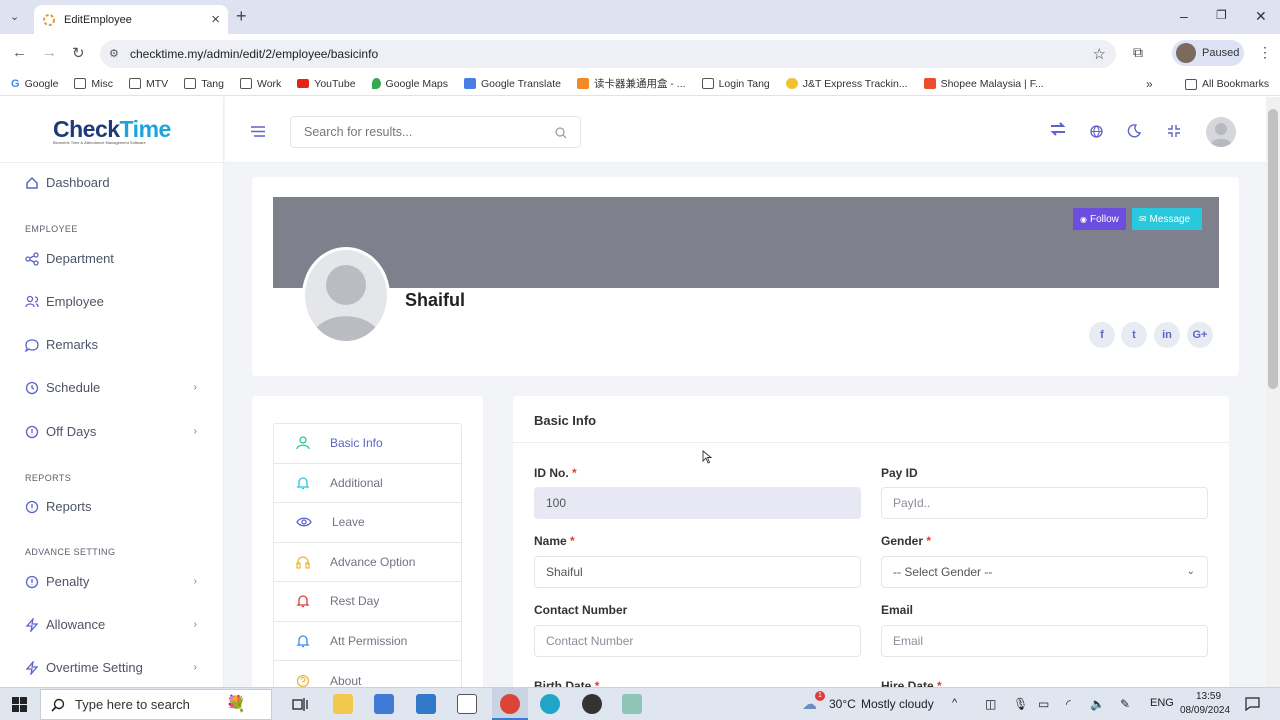 This screenshot has height=720, width=1280. What do you see at coordinates (1261, 16) in the screenshot?
I see `close-window-icon: ✕` at bounding box center [1261, 16].